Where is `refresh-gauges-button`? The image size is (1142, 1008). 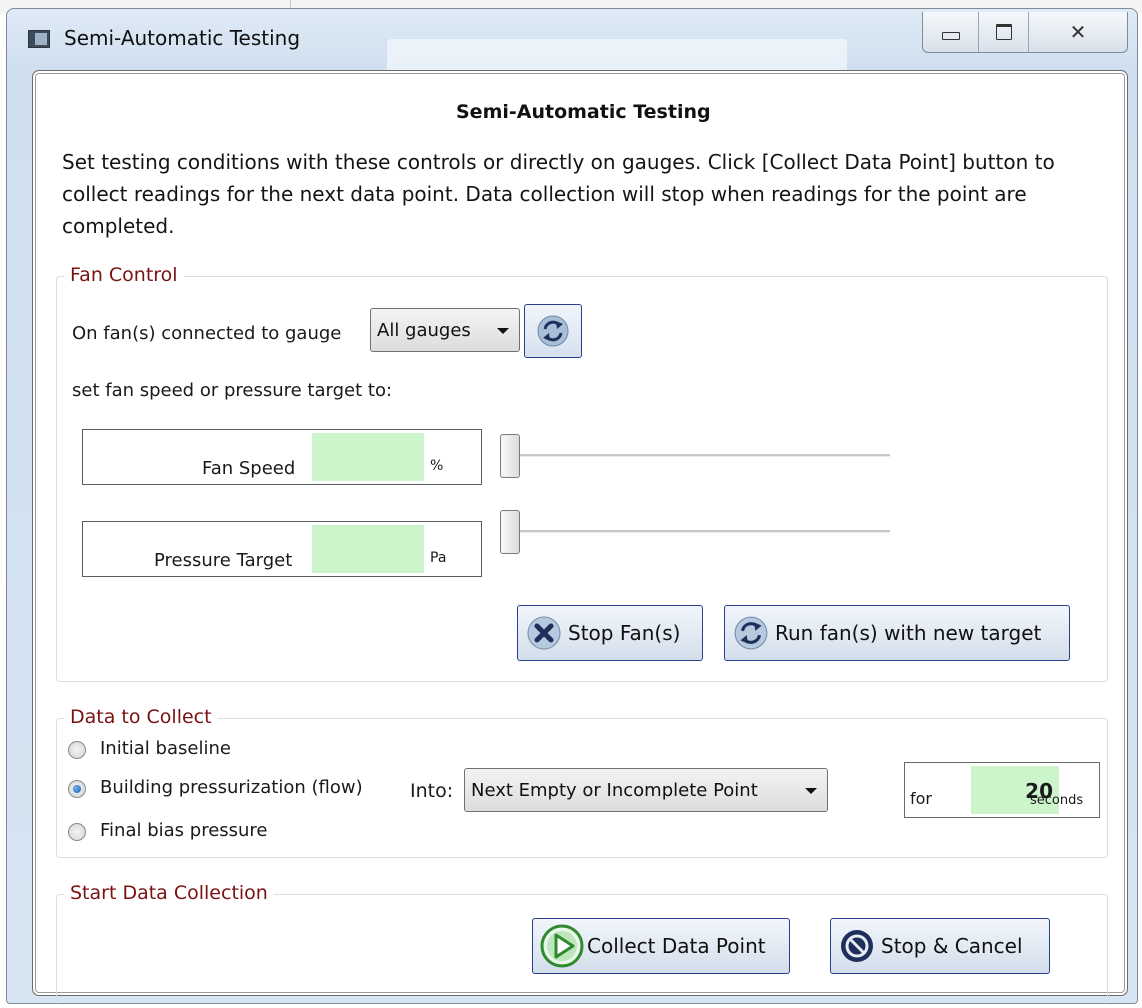 refresh-gauges-button is located at coordinates (553, 331).